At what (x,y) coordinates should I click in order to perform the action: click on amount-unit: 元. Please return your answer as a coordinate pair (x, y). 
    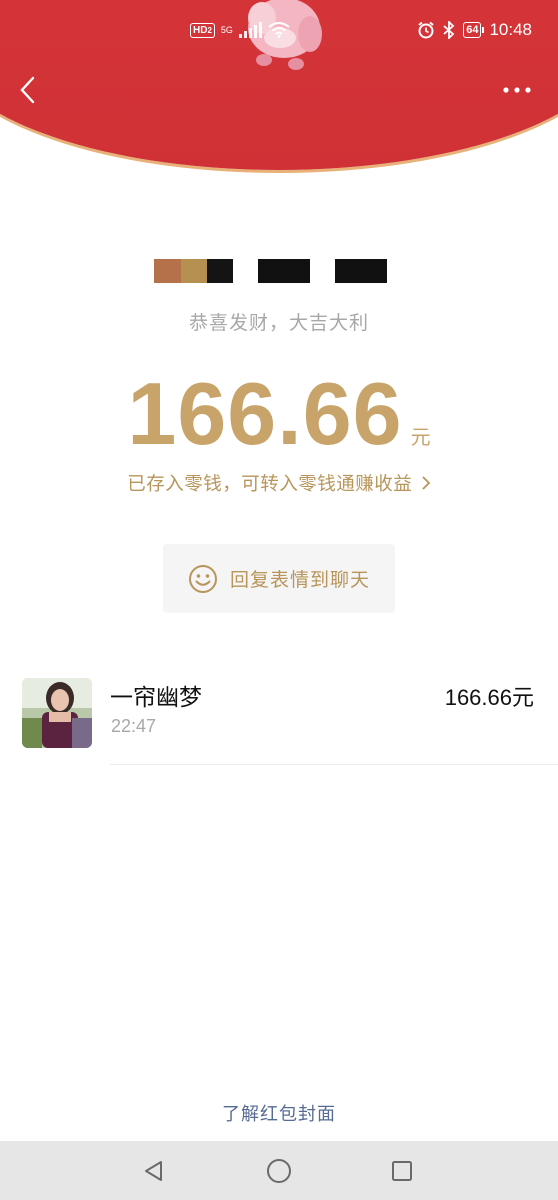
    Looking at the image, I should click on (420, 437).